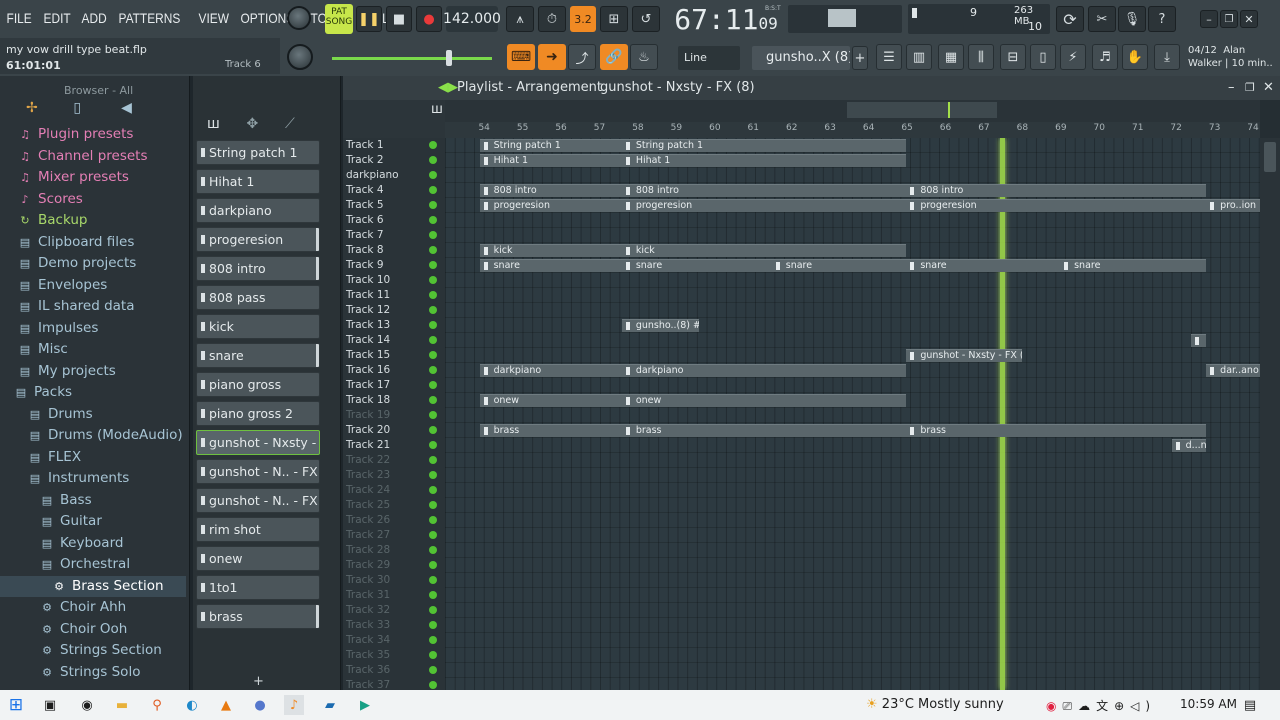 This screenshot has height=720, width=1280. What do you see at coordinates (1102, 19) in the screenshot?
I see `tools-button: ✂` at bounding box center [1102, 19].